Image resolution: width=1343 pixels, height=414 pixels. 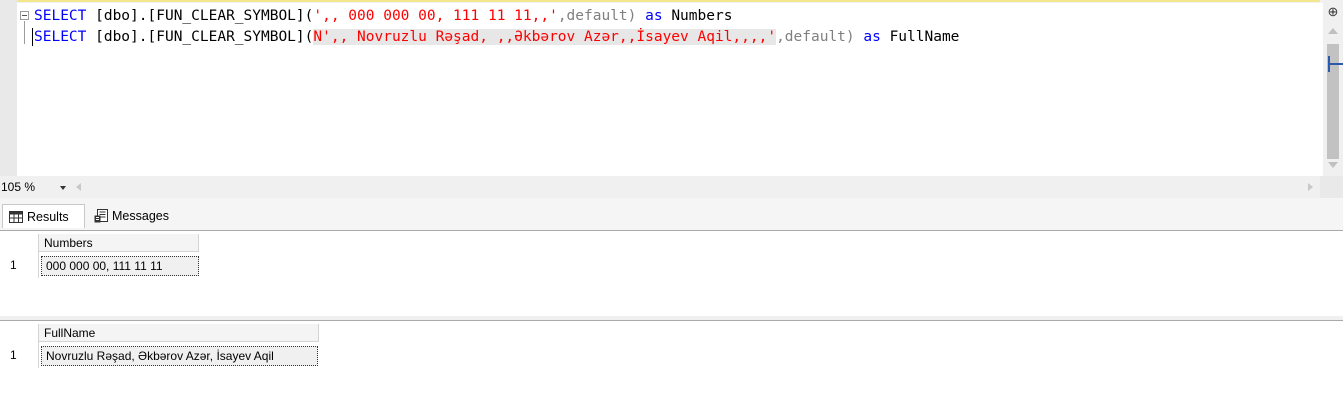 I want to click on code-call-1: [dbo].[FUN_CLEAR_SYMBOL](, so click(x=200, y=16).